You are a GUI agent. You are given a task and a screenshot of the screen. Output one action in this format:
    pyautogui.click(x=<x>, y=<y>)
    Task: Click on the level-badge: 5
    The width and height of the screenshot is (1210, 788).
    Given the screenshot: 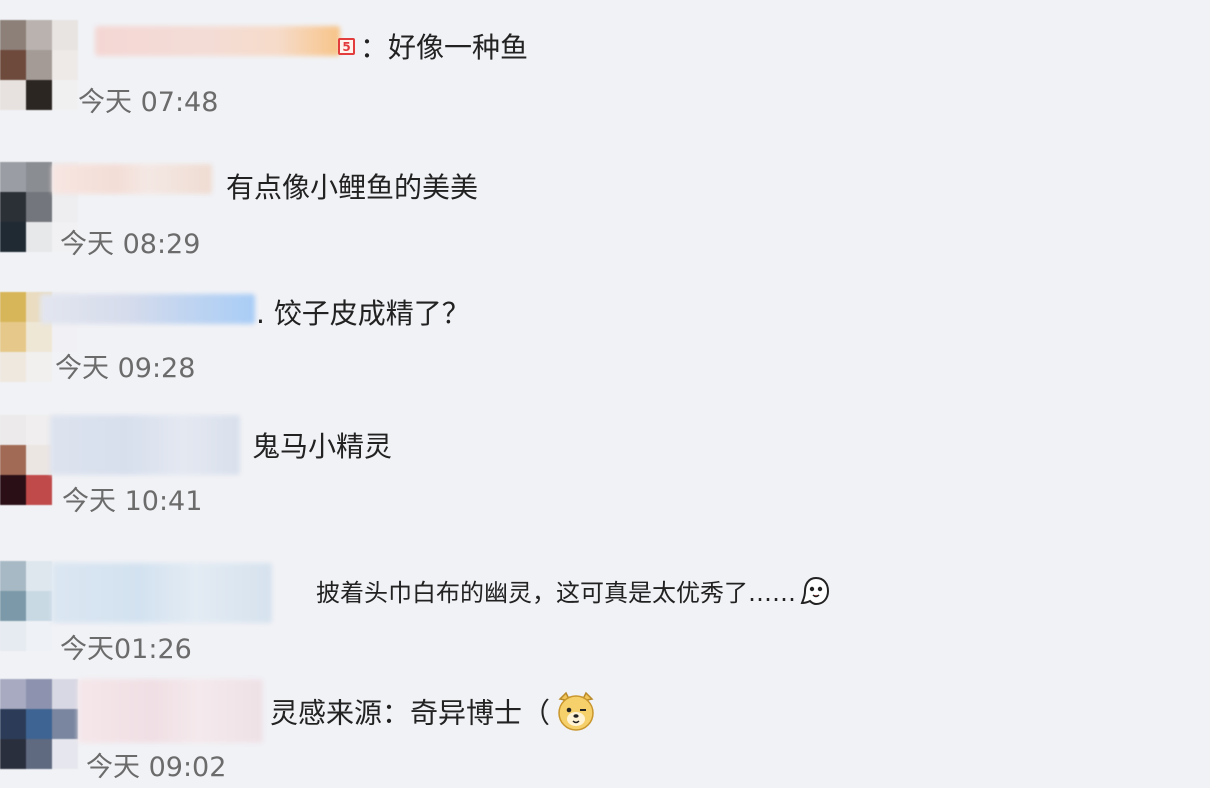 What is the action you would take?
    pyautogui.click(x=346, y=46)
    